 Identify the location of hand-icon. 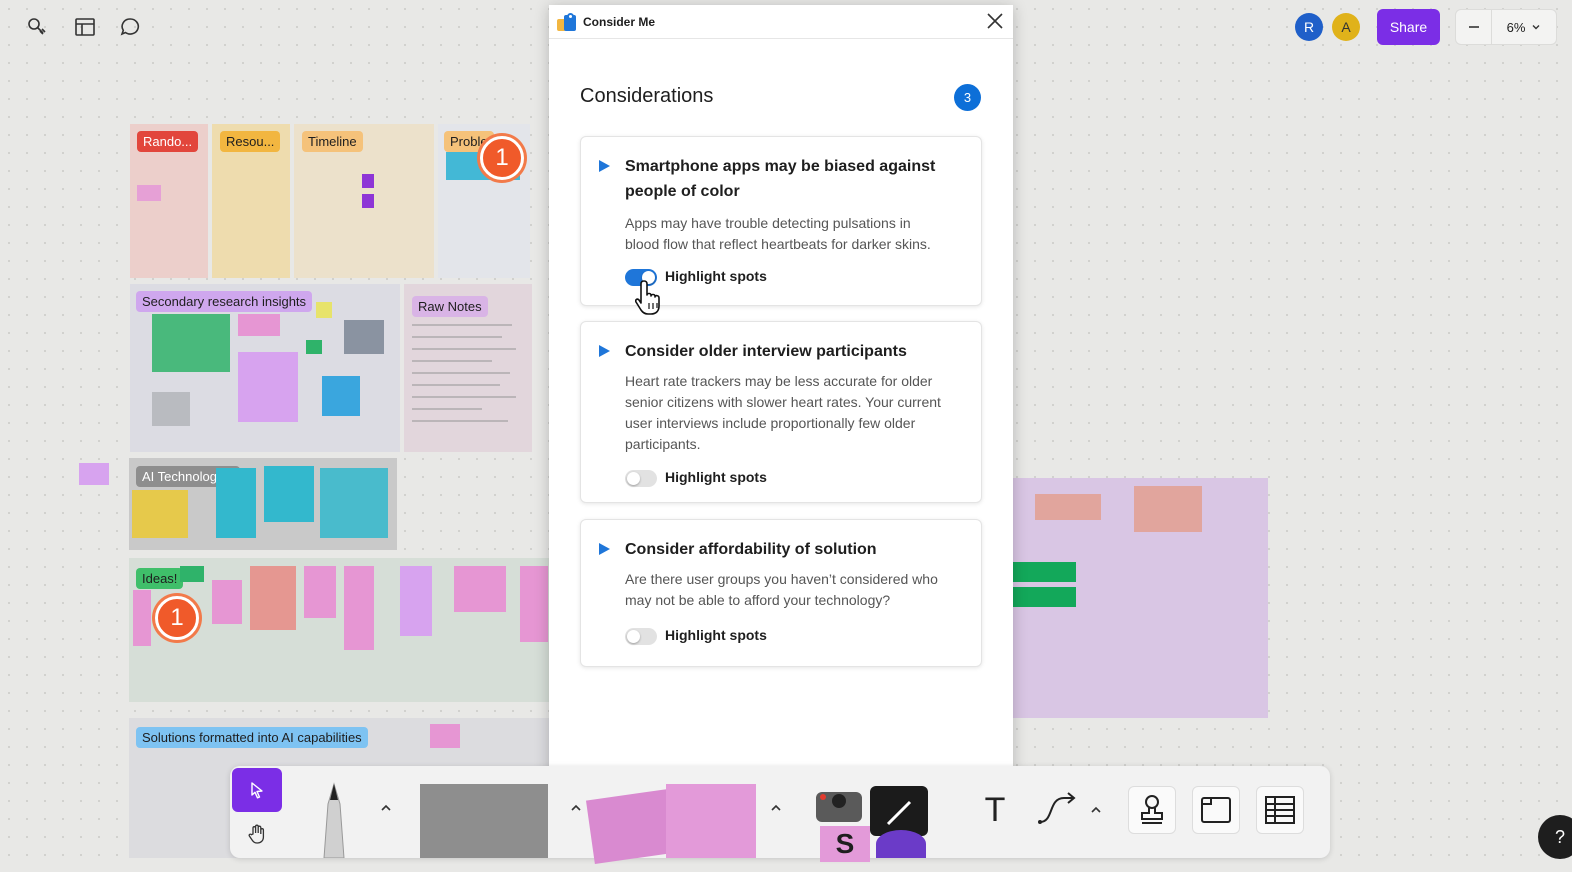
(256, 834).